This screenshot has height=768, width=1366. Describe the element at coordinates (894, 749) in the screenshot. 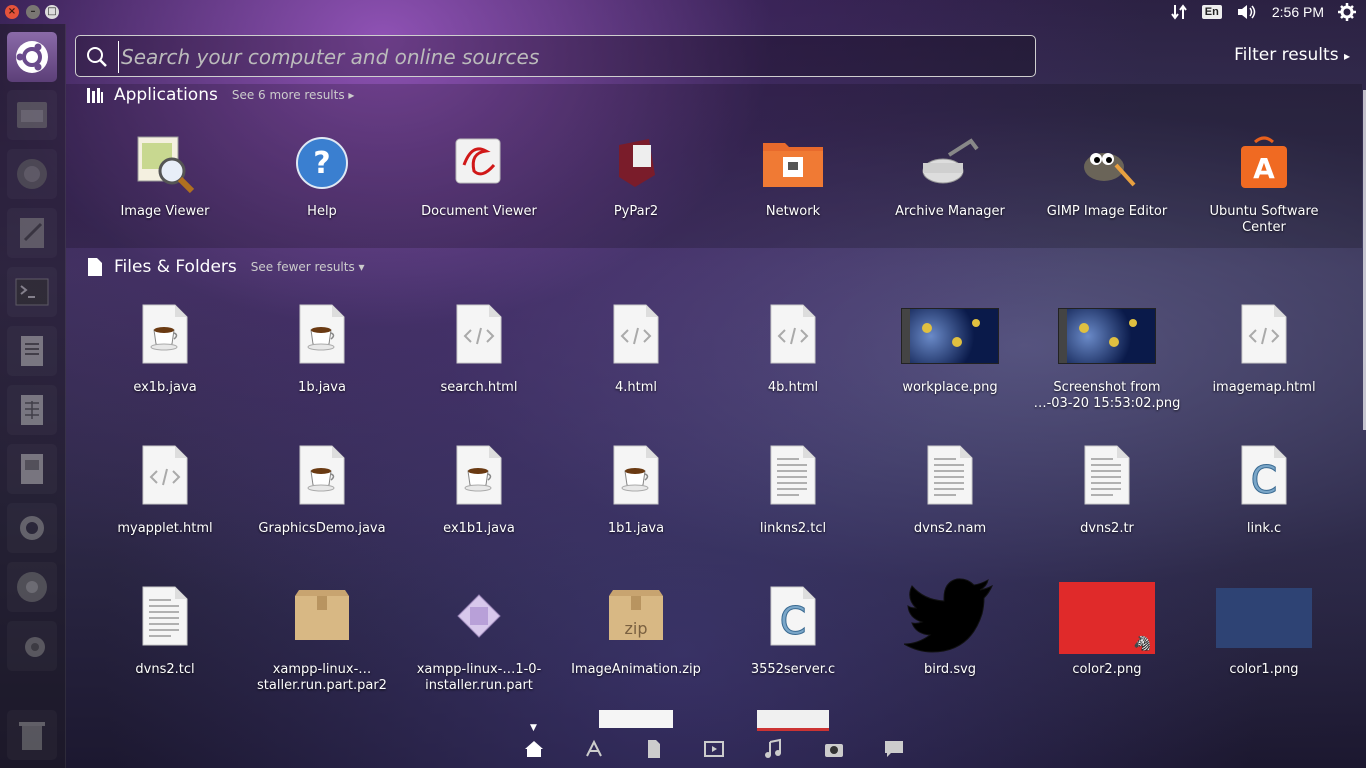

I see `social-lens-icon` at that location.